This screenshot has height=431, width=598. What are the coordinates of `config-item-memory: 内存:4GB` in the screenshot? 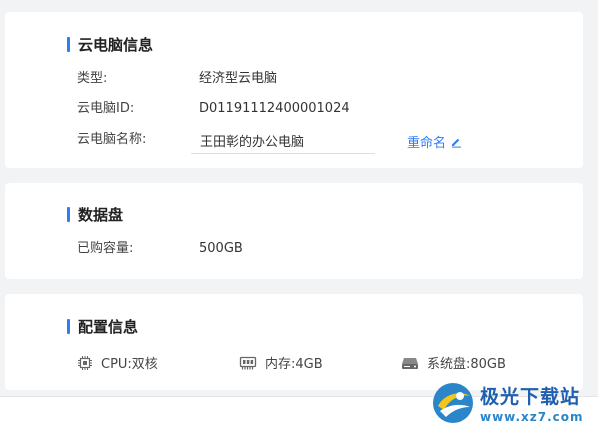 It's located at (281, 362).